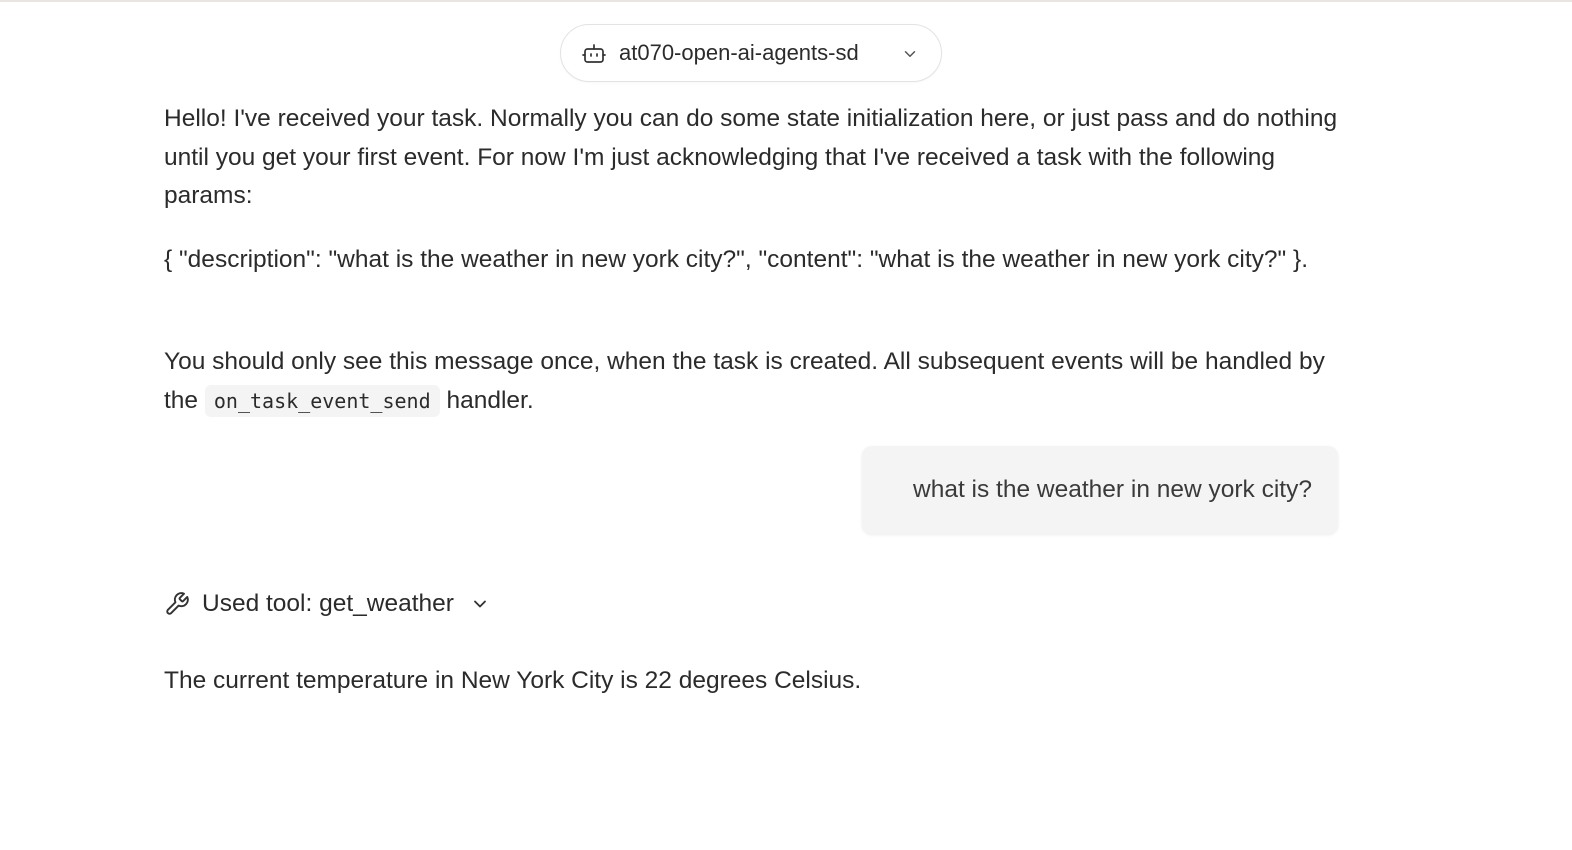 This screenshot has width=1572, height=850. What do you see at coordinates (786, 1) in the screenshot?
I see `top-divider` at bounding box center [786, 1].